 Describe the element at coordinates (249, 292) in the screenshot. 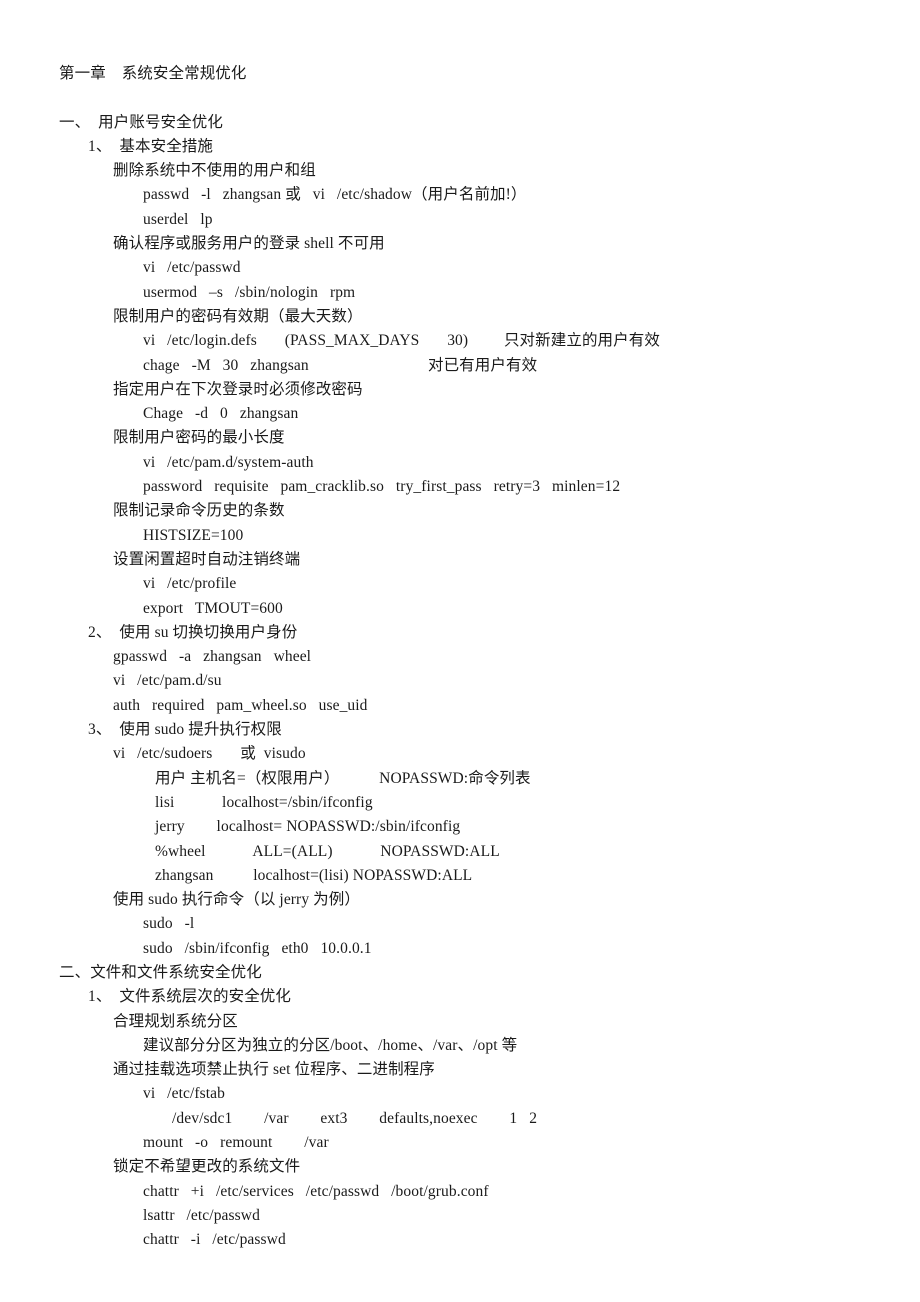

I see `cmd-usermod-nologin: usermod –s /sbin/nologin rpm` at that location.